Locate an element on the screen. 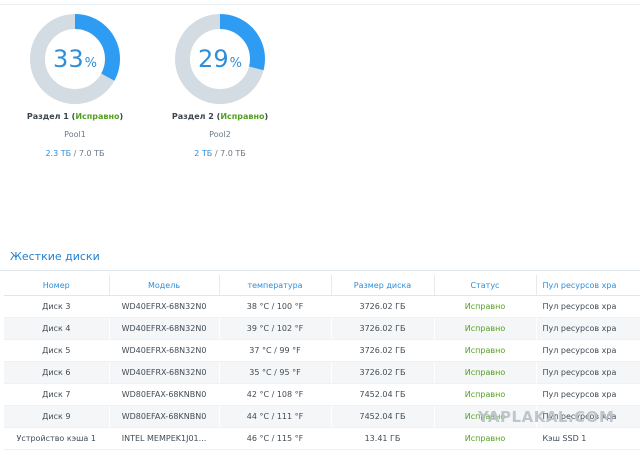 The height and width of the screenshot is (450, 640). cell-number: Диск 9 is located at coordinates (57, 416).